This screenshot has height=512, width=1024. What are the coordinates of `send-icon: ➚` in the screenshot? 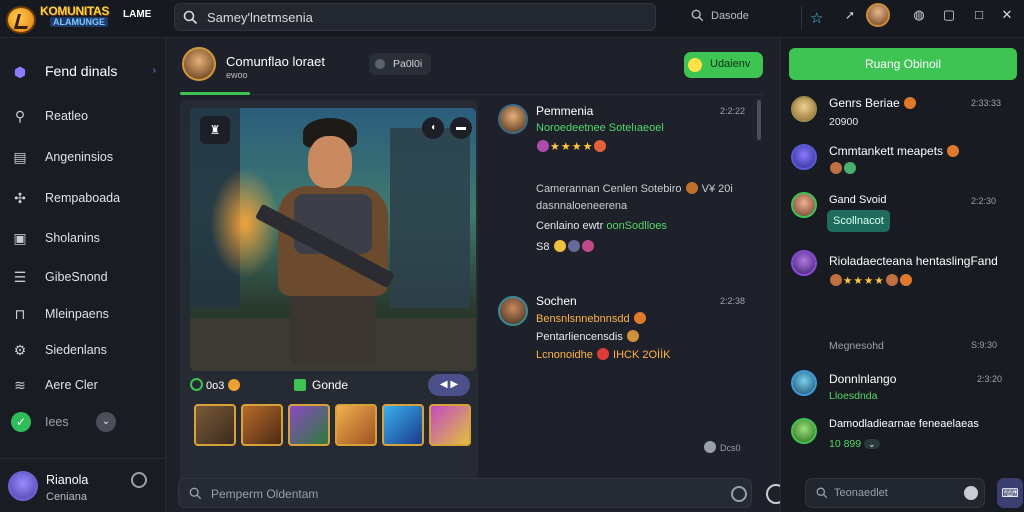 It's located at (850, 15).